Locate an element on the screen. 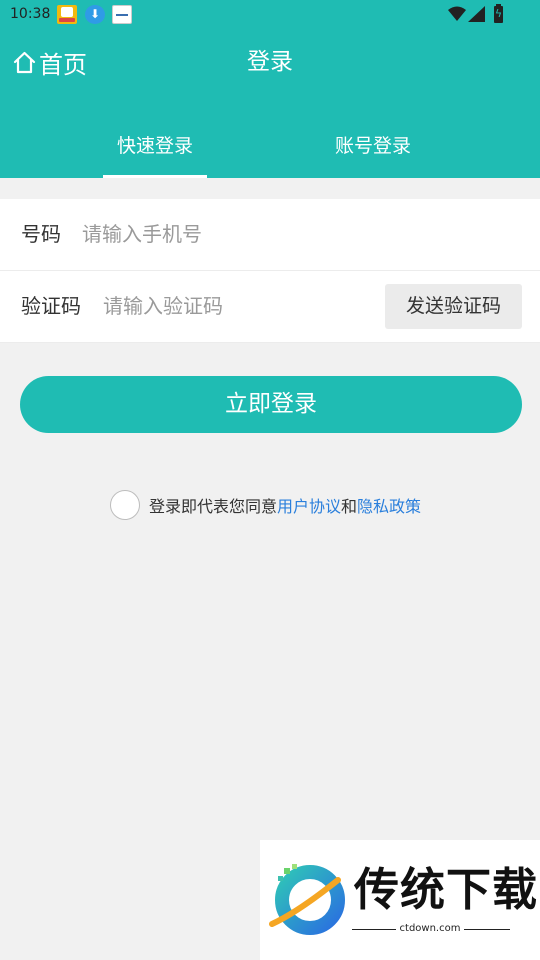 This screenshot has height=960, width=540. agreement-conjunction: 和 is located at coordinates (349, 506).